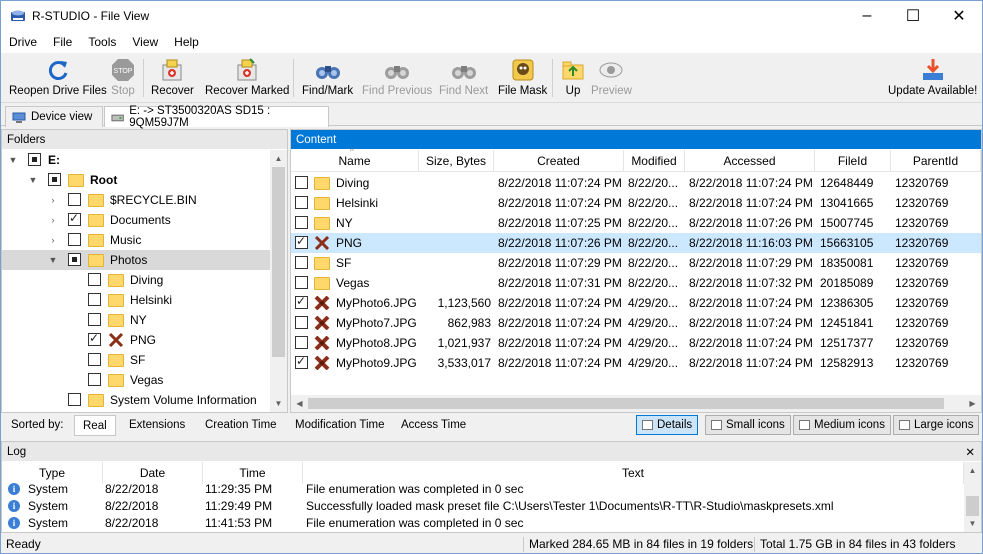 This screenshot has width=983, height=554. Describe the element at coordinates (136, 180) in the screenshot. I see `folder-tree-item: ▼ Root` at that location.